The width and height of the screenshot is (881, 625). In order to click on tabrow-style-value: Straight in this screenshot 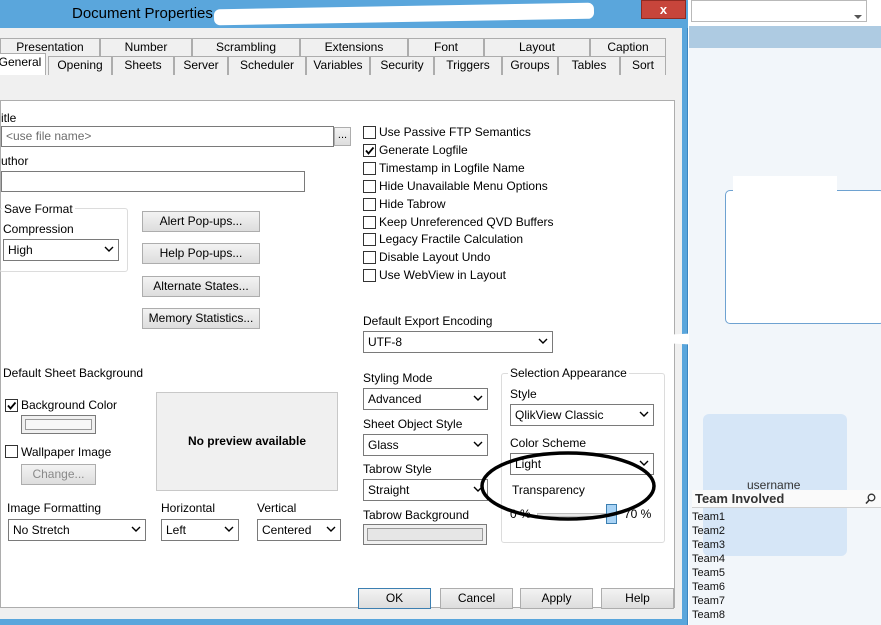, I will do `click(389, 490)`.